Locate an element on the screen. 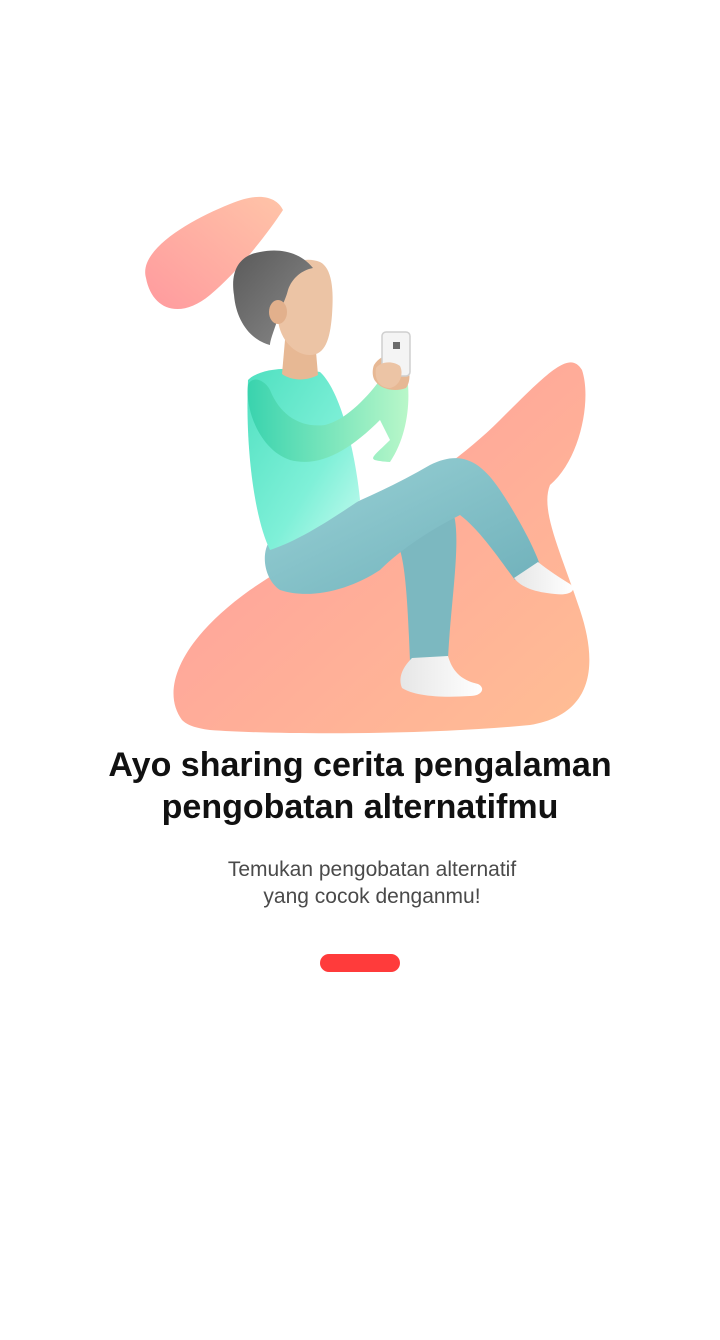  title-line-1: Ayo sharing cerita pengalaman is located at coordinates (360, 765).